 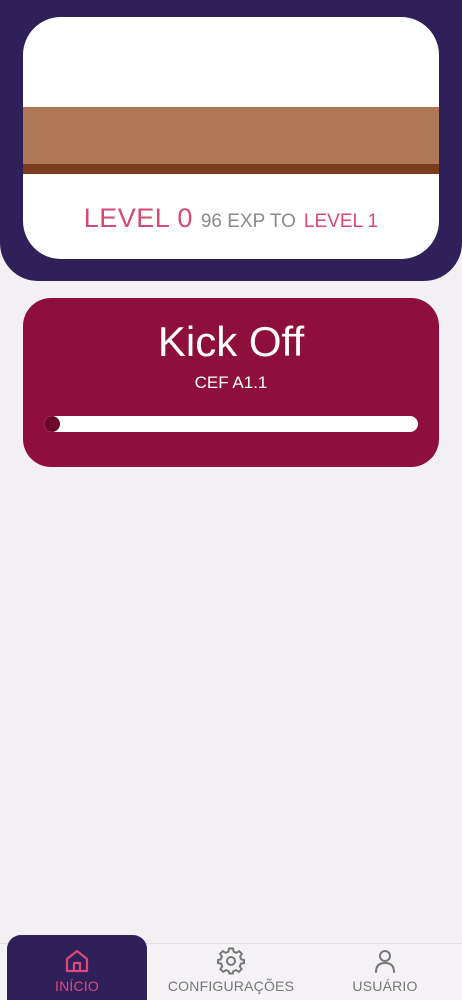 I want to click on exp-to-next-label: 96 EXP TO, so click(x=248, y=221).